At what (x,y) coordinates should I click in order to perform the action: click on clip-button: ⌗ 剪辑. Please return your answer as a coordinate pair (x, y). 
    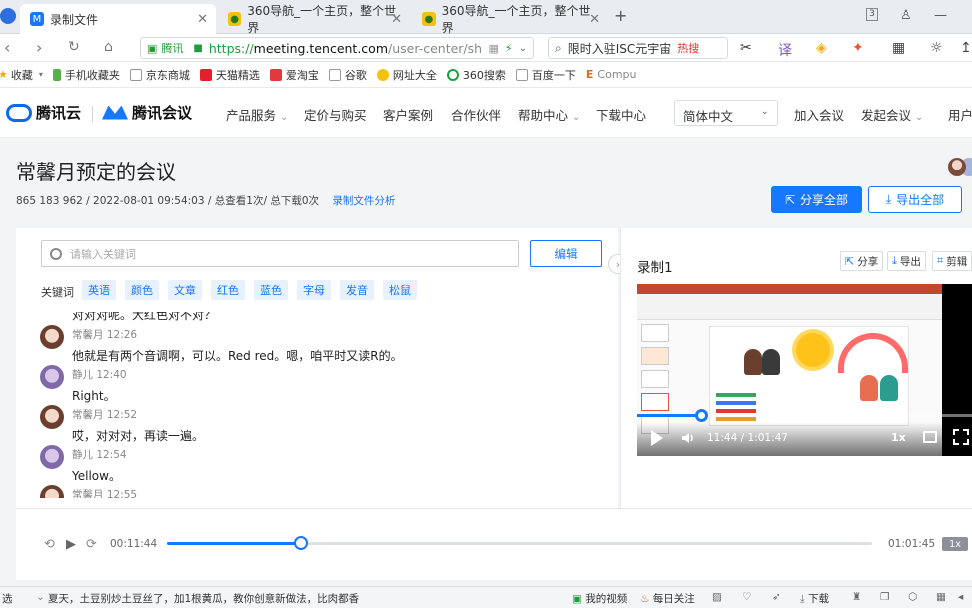
    Looking at the image, I should click on (952, 261).